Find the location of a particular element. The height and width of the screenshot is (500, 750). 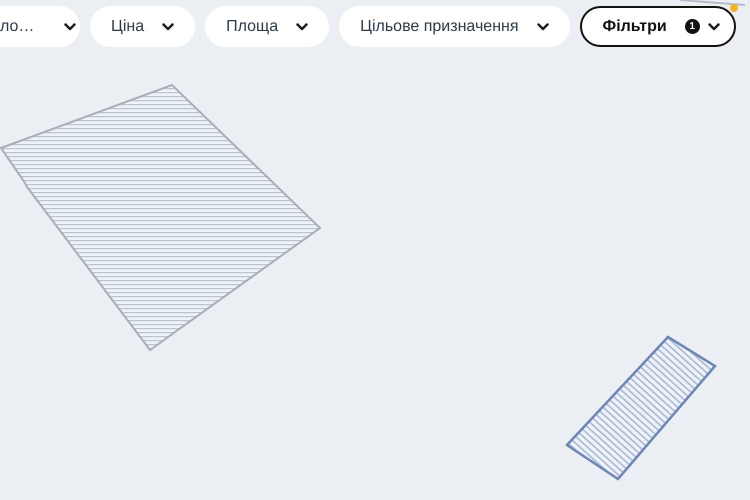

land-parcel is located at coordinates (641, 408).